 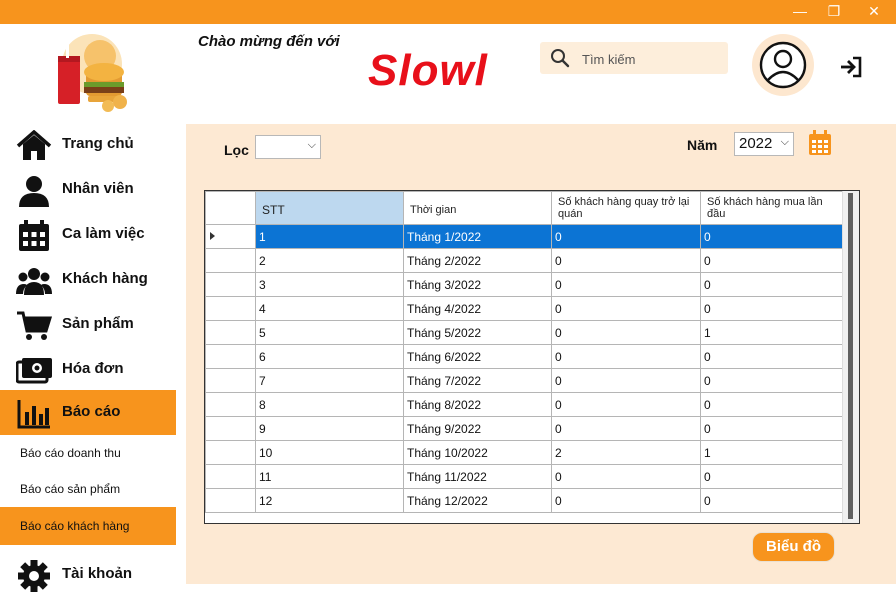 What do you see at coordinates (477, 380) in the screenshot?
I see `table-cell: Tháng 7/2022` at bounding box center [477, 380].